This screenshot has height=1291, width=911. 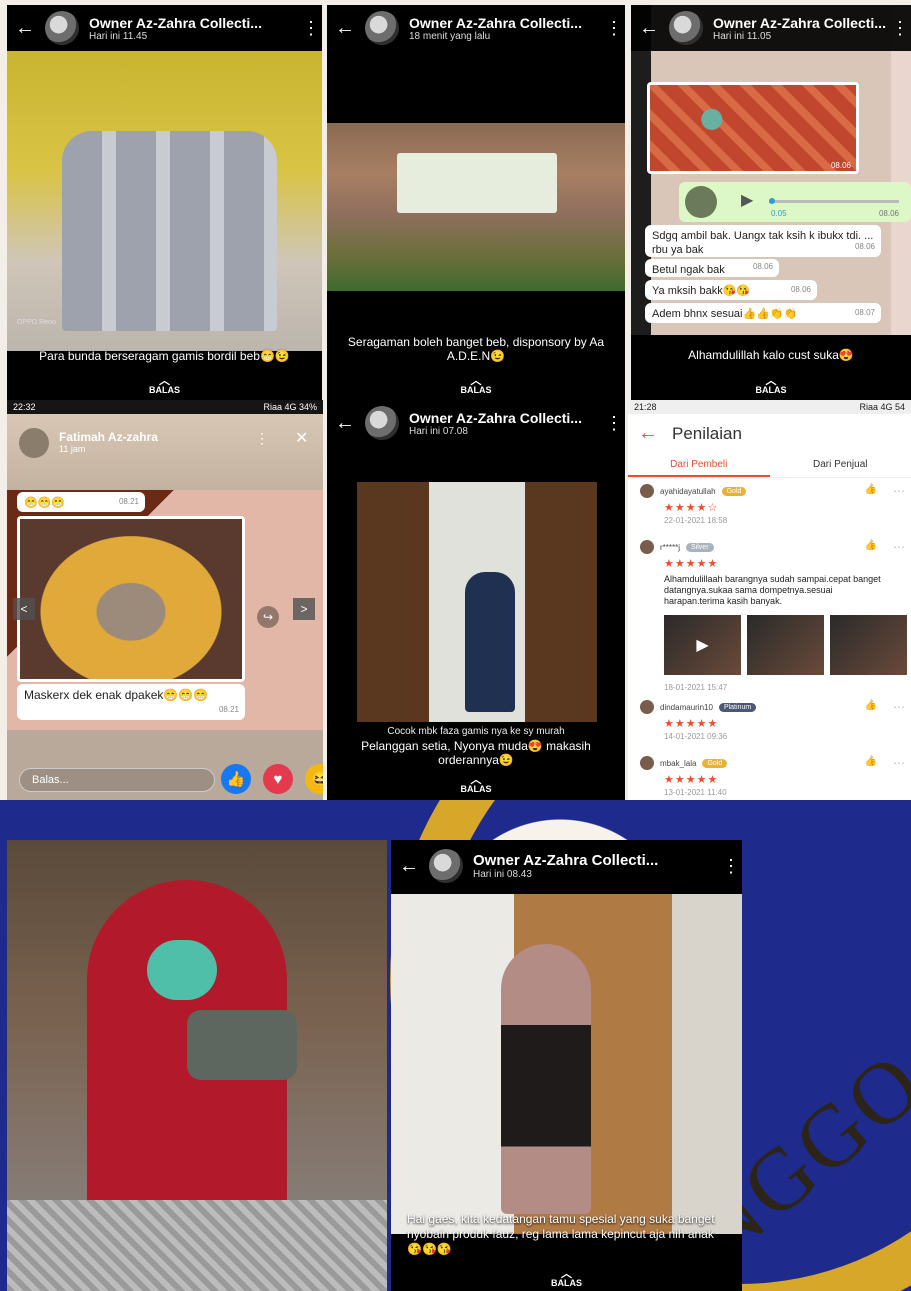 What do you see at coordinates (753, 128) in the screenshot?
I see `image-message: 08.06` at bounding box center [753, 128].